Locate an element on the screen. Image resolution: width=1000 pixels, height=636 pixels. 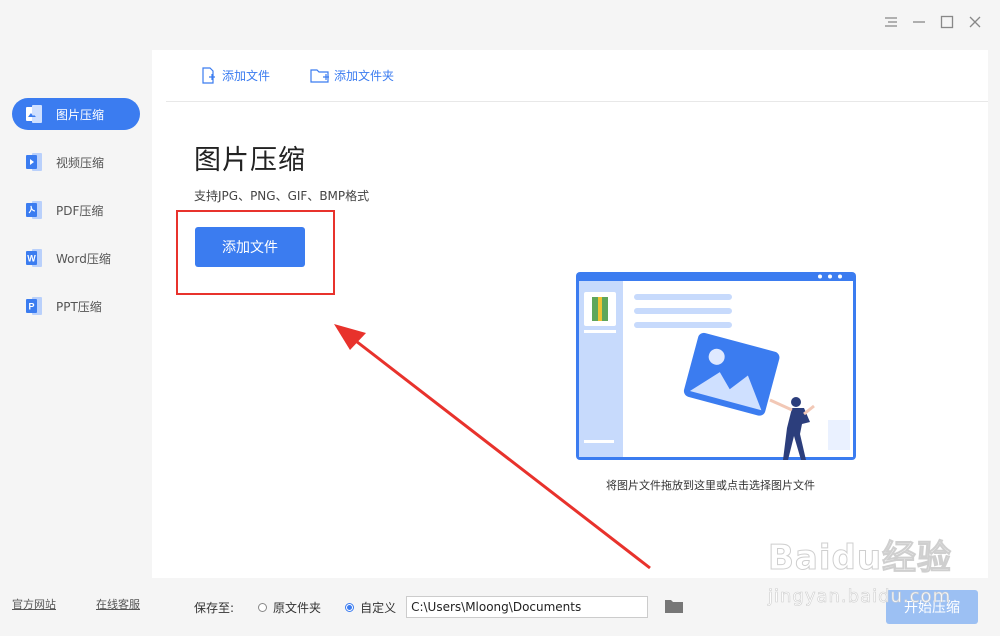
sidebar-item-pdf: PDF压缩 is located at coordinates (76, 210).